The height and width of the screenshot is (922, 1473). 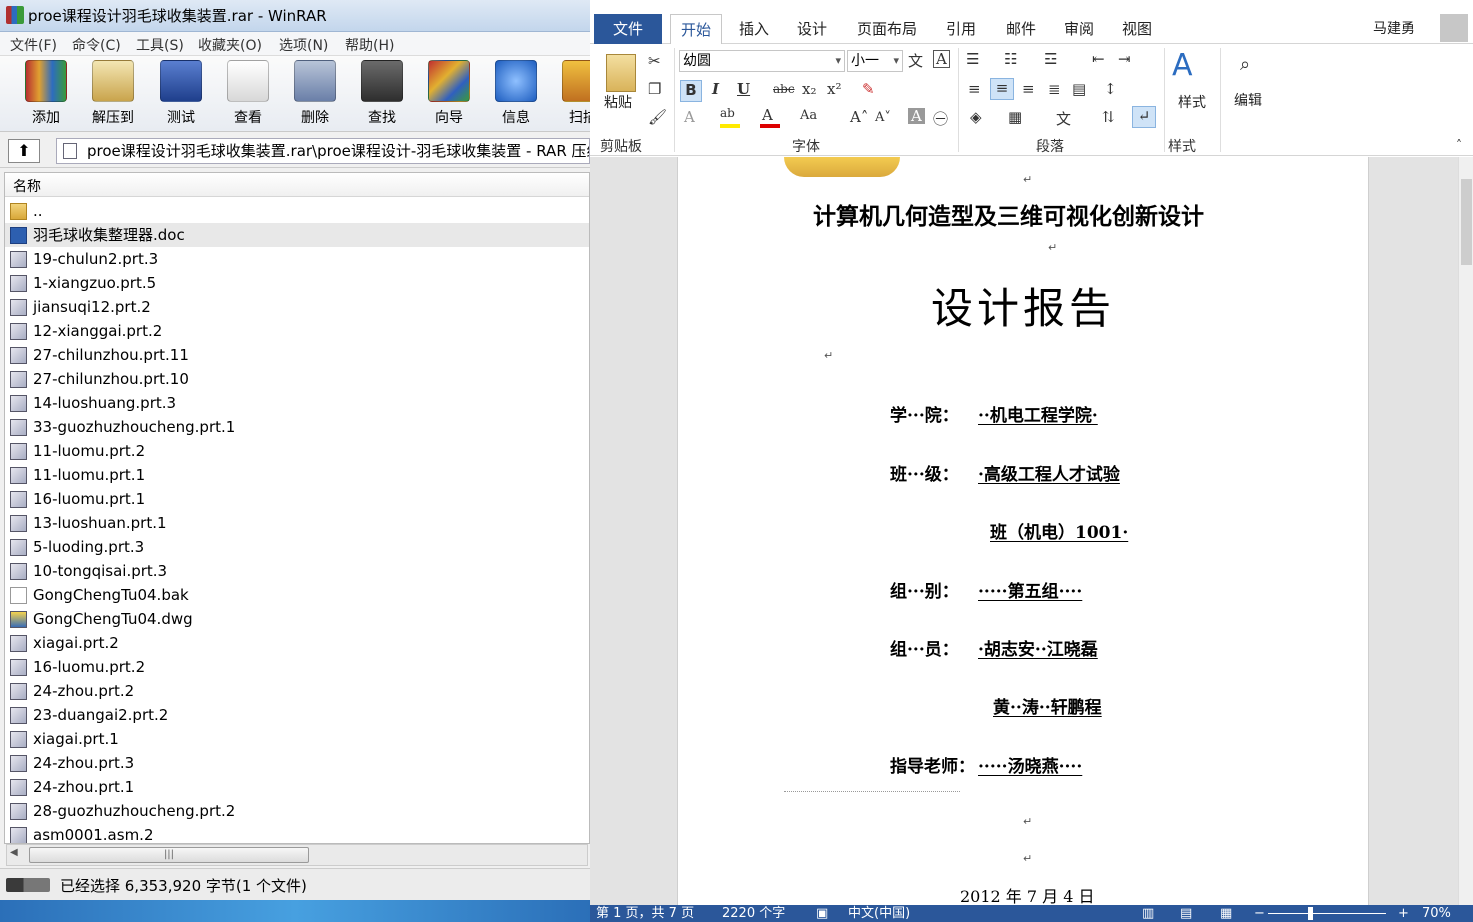 What do you see at coordinates (46, 94) in the screenshot?
I see `add-button: 添加` at bounding box center [46, 94].